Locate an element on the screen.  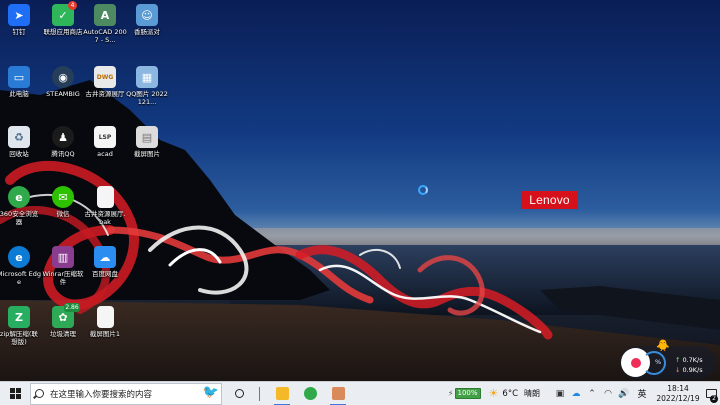
show-hidden-icons-chevron-icon: ⌃ is located at coordinates (592, 394).